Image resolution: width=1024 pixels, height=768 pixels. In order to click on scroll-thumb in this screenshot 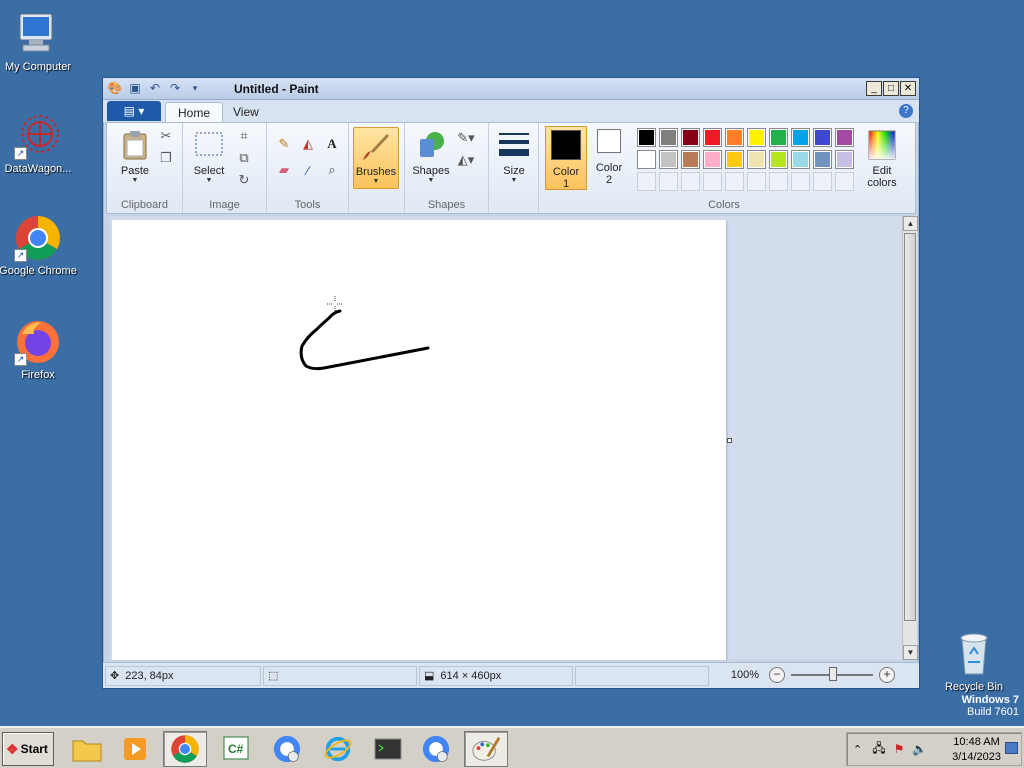, I will do `click(910, 427)`.